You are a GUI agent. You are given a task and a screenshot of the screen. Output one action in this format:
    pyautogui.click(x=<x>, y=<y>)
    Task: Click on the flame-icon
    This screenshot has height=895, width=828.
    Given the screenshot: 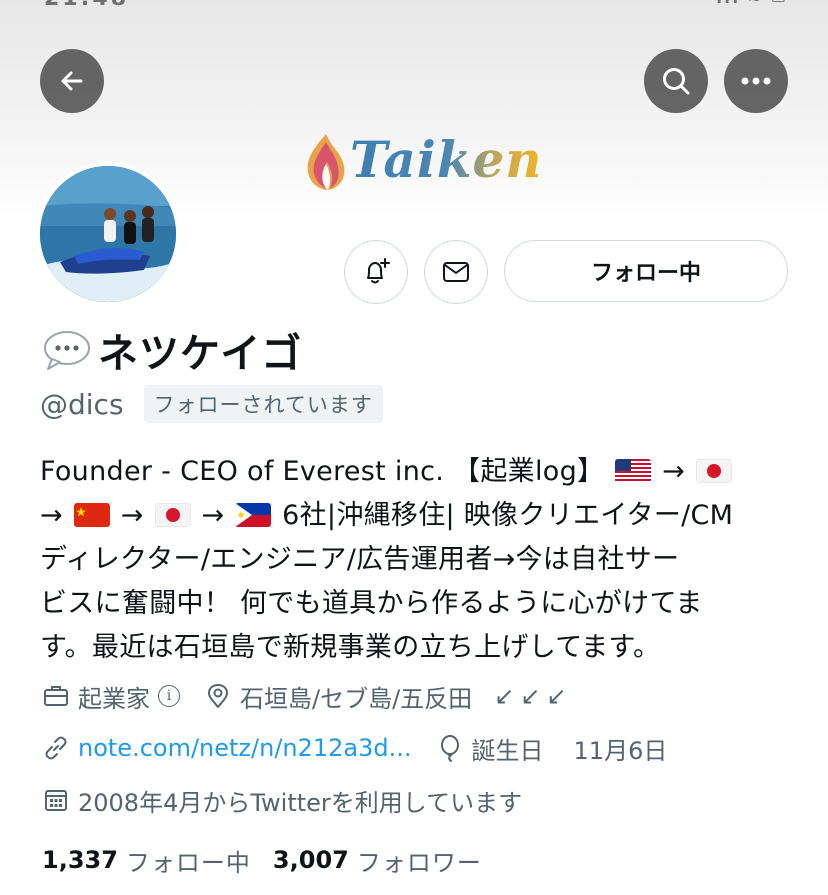 What is the action you would take?
    pyautogui.click(x=326, y=162)
    